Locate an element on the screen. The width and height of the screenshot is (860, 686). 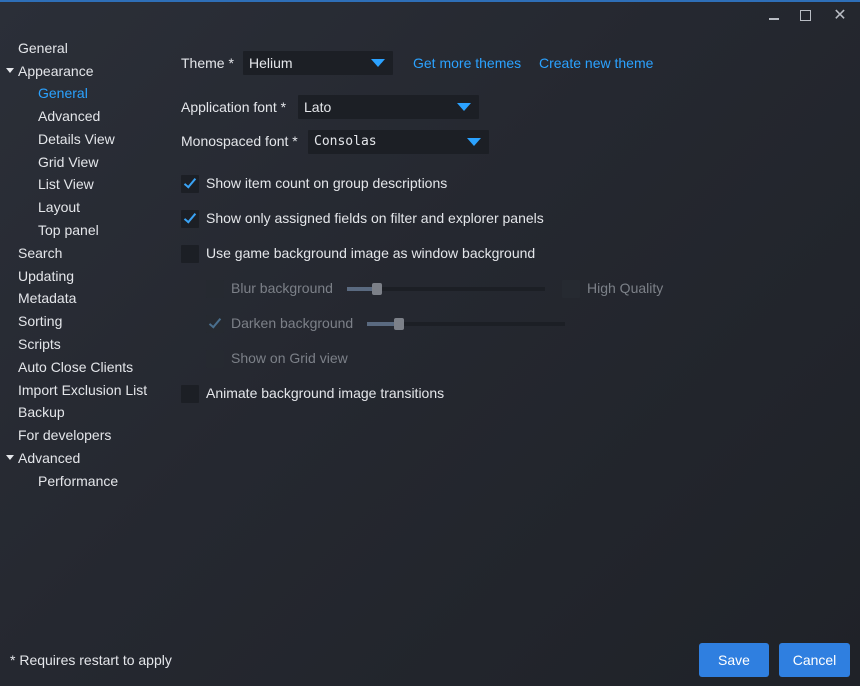
cancel-button: Cancel is located at coordinates (814, 660).